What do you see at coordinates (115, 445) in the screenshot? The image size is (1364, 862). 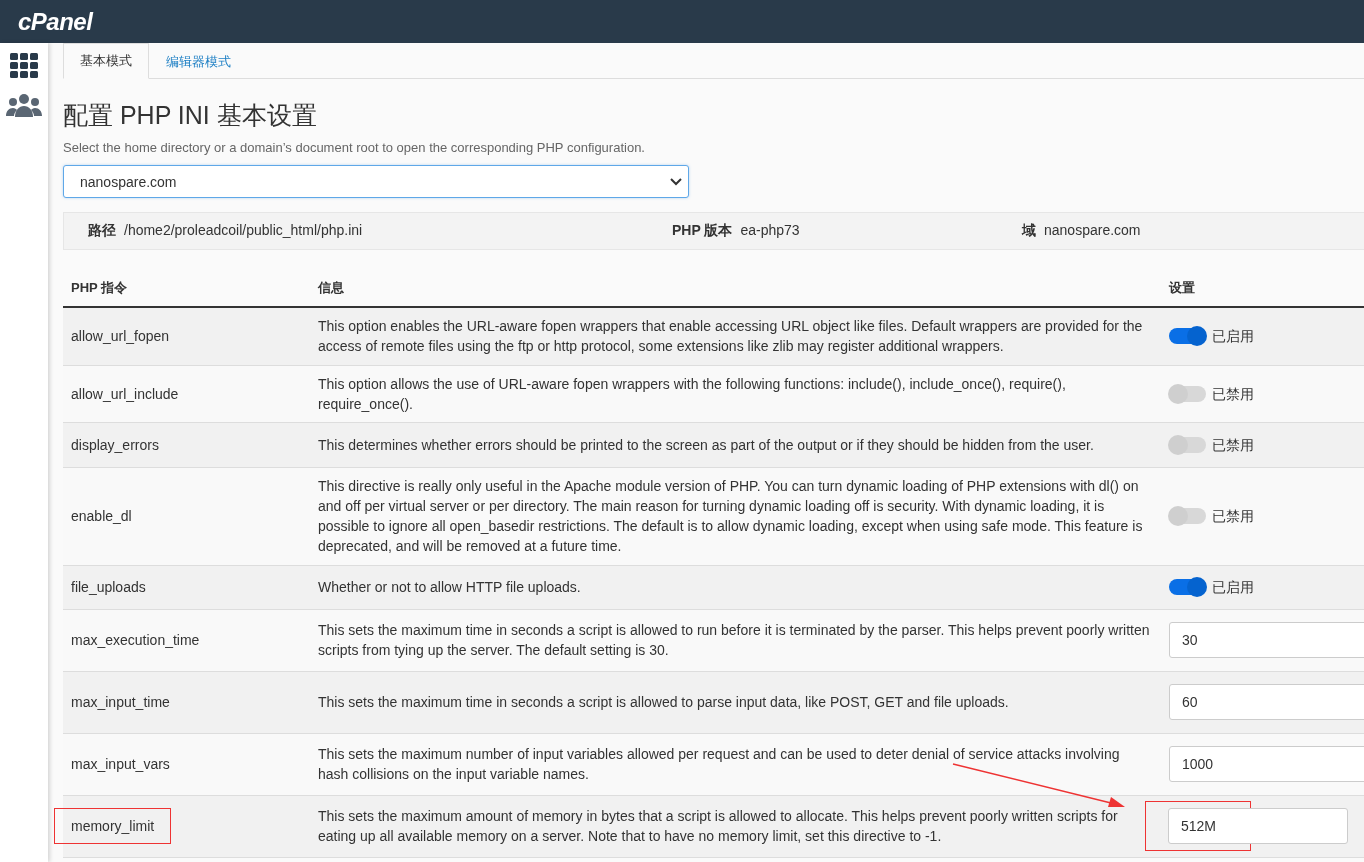 I see `directive-name: display_errors` at bounding box center [115, 445].